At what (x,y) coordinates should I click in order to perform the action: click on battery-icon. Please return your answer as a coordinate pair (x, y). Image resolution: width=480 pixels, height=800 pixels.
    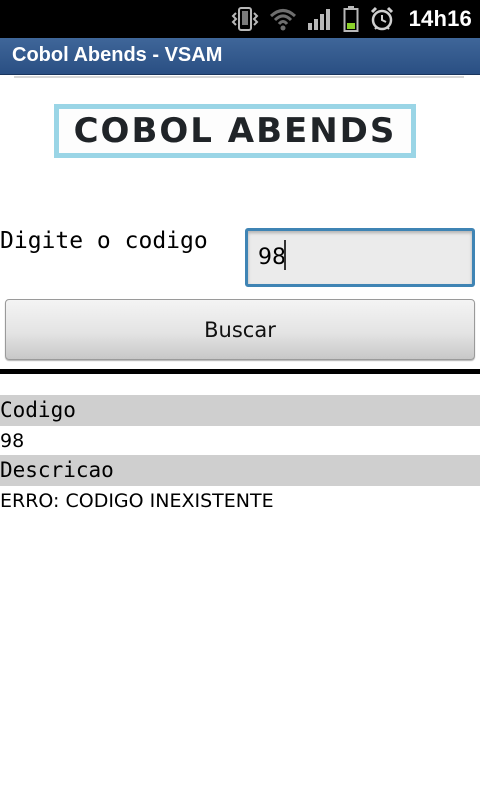
    Looking at the image, I should click on (351, 19).